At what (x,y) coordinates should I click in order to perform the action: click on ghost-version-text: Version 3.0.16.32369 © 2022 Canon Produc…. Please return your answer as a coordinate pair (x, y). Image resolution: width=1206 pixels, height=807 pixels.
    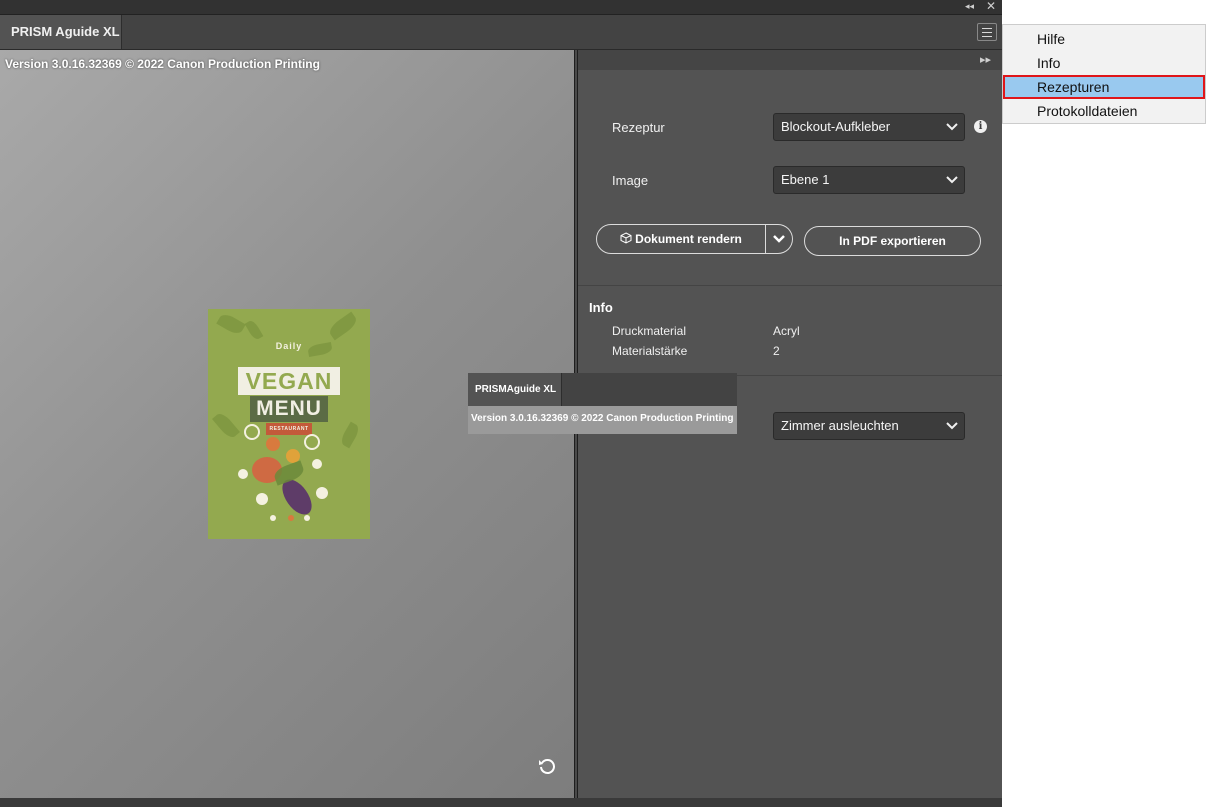
    Looking at the image, I should click on (602, 420).